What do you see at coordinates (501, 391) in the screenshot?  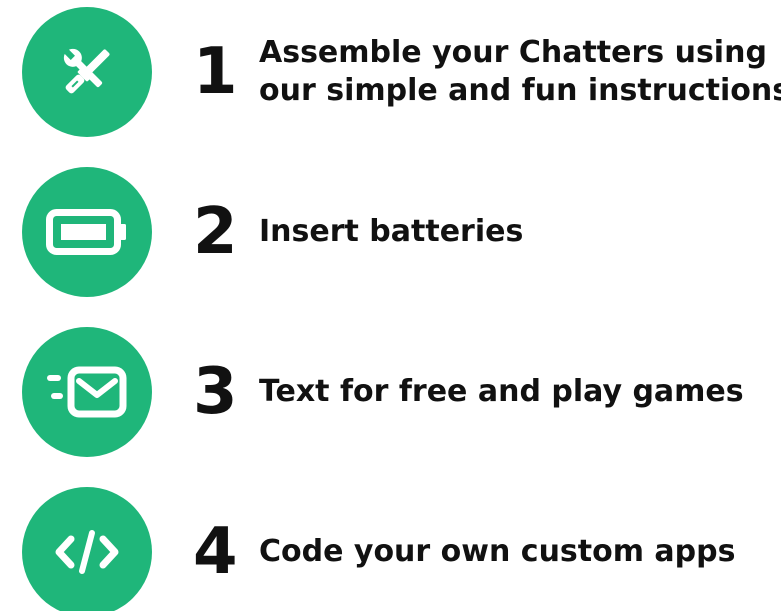 I see `step-3-label-line-1: Text for free and play games` at bounding box center [501, 391].